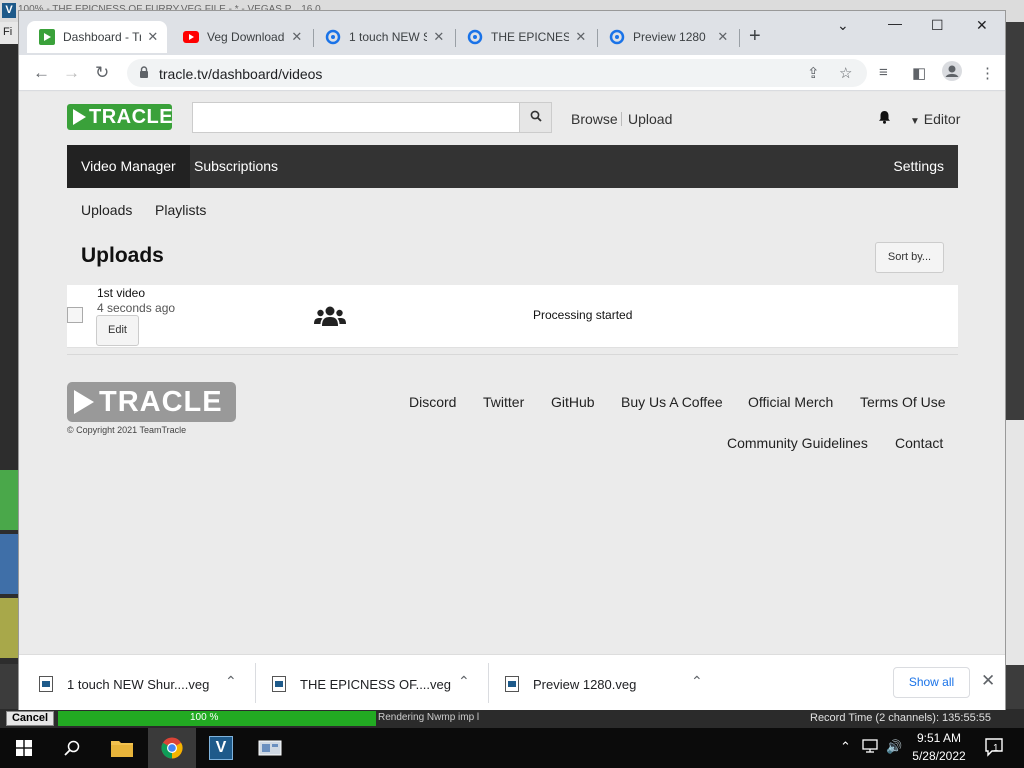  What do you see at coordinates (512, 166) in the screenshot?
I see `dashboard-navbar: Video Manager Subscriptions Settings` at bounding box center [512, 166].